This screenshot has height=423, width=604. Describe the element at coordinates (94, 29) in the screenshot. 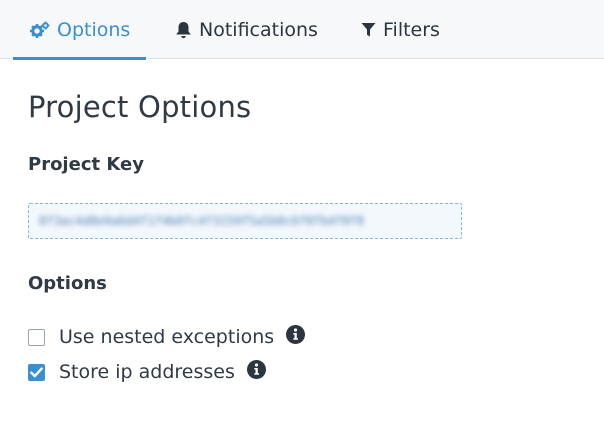

I see `tab-options-label: Options` at that location.